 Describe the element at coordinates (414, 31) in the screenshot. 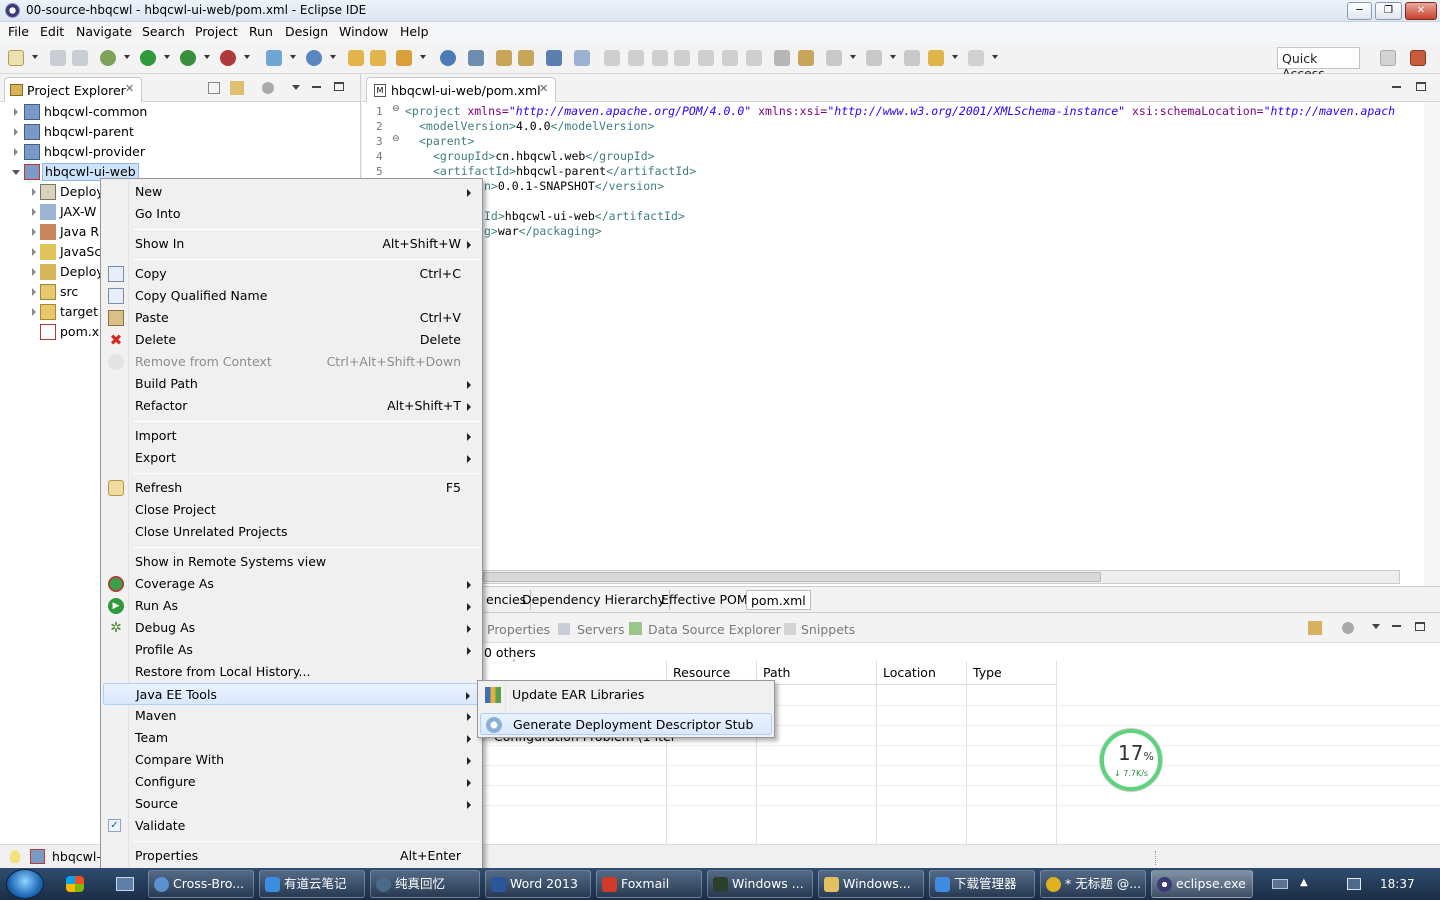

I see `menu-help: Help` at that location.